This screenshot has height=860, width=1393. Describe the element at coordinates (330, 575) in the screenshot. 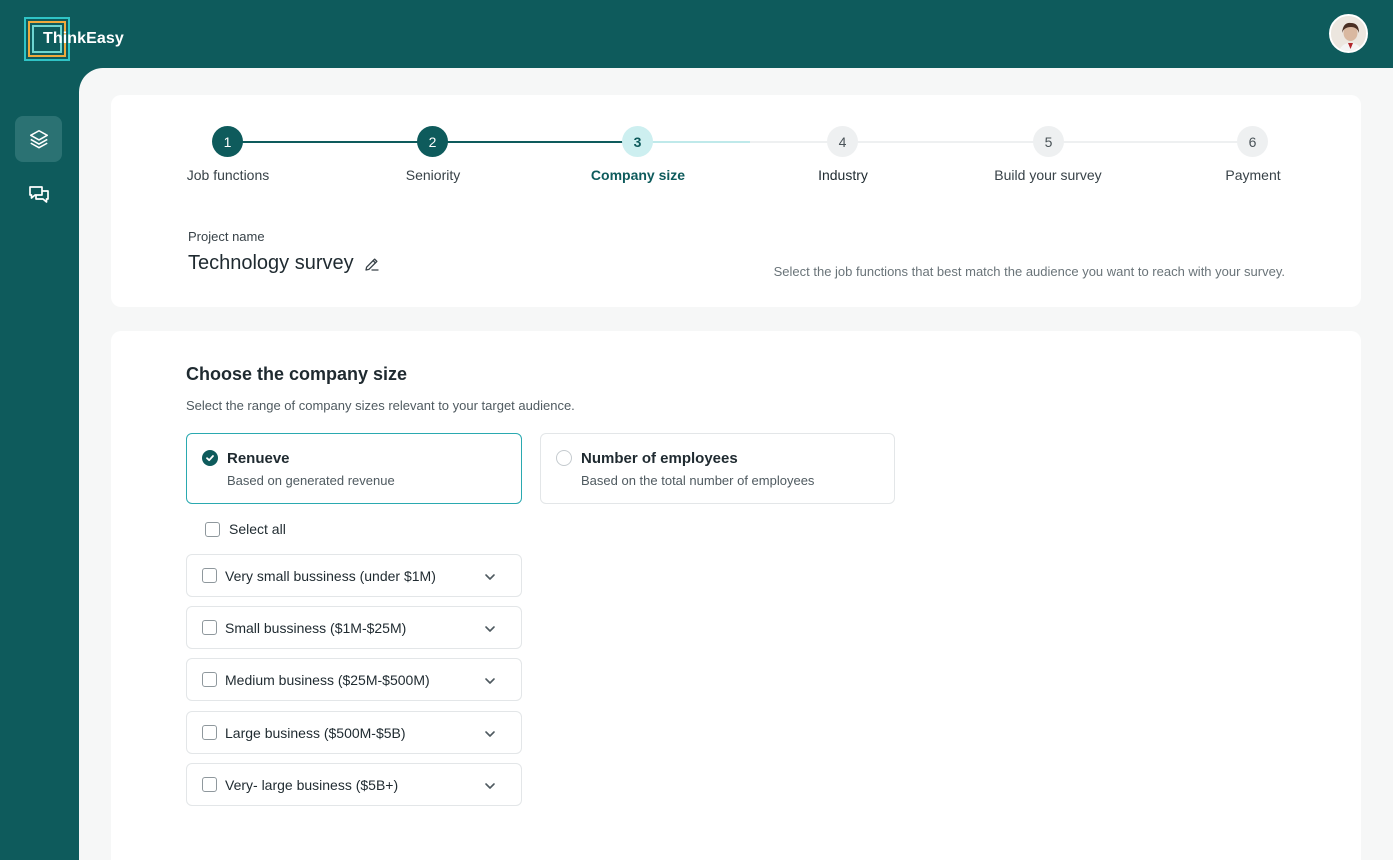

I see `range-label: Very small bussiness (under $1M)` at that location.